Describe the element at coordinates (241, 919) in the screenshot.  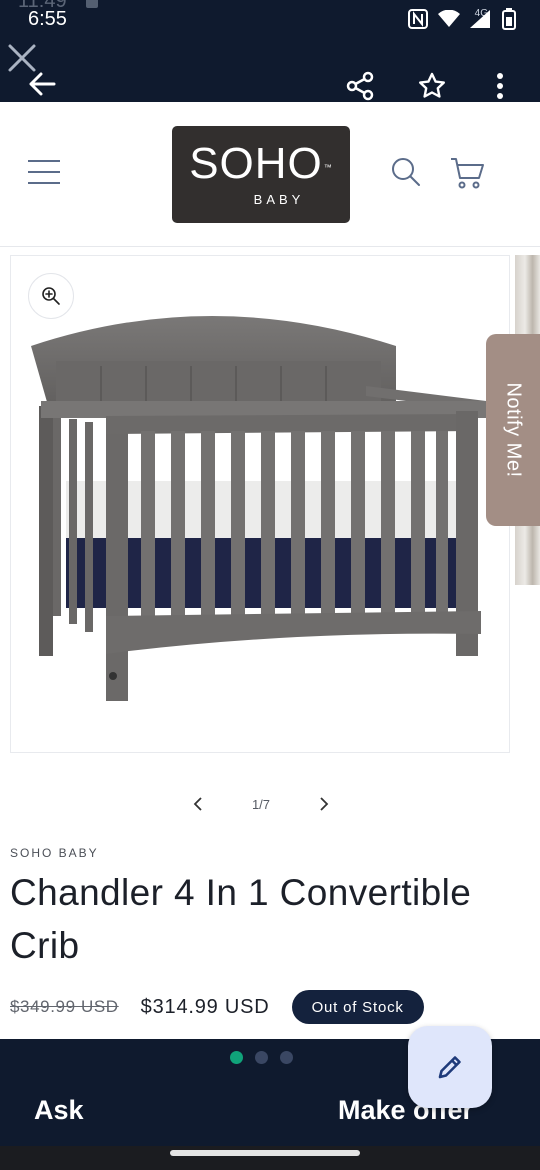
I see `product-title: Chandler 4 In 1 Convertible Crib` at that location.